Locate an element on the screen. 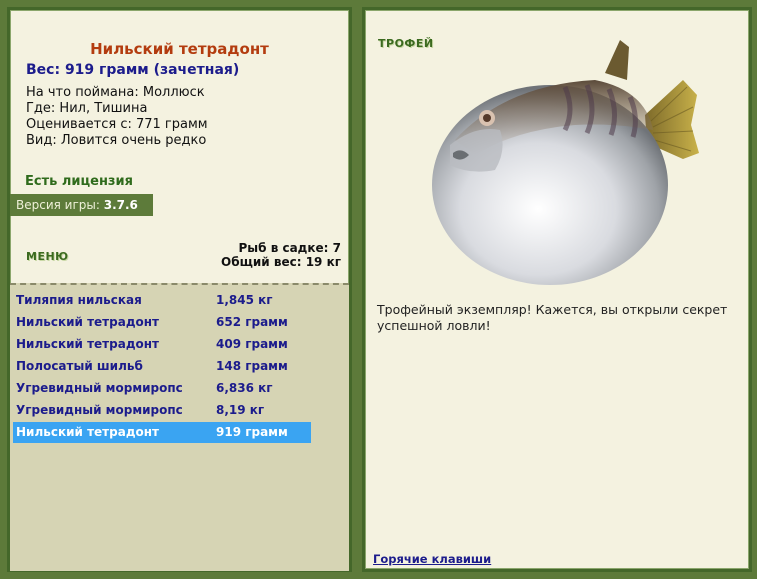 The width and height of the screenshot is (757, 579). catch-weight: 652 грамм is located at coordinates (252, 322).